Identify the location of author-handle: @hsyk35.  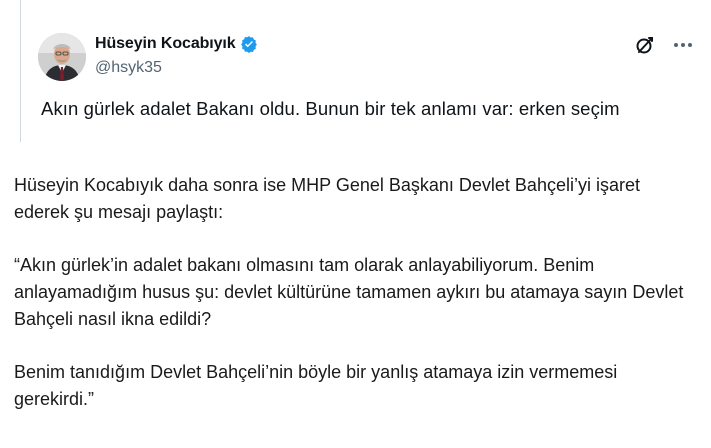
(128, 68).